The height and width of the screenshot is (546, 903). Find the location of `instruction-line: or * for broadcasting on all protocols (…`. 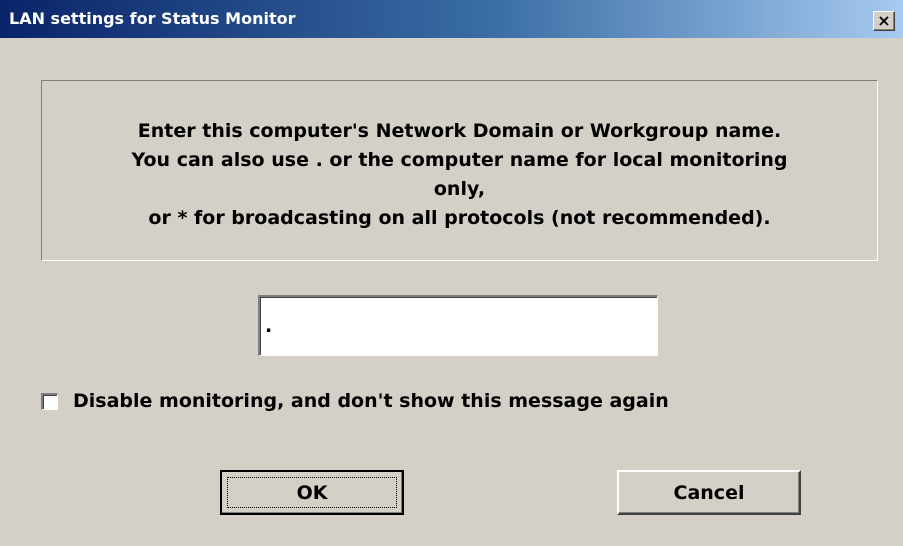

instruction-line: or * for broadcasting on all protocols (… is located at coordinates (459, 218).